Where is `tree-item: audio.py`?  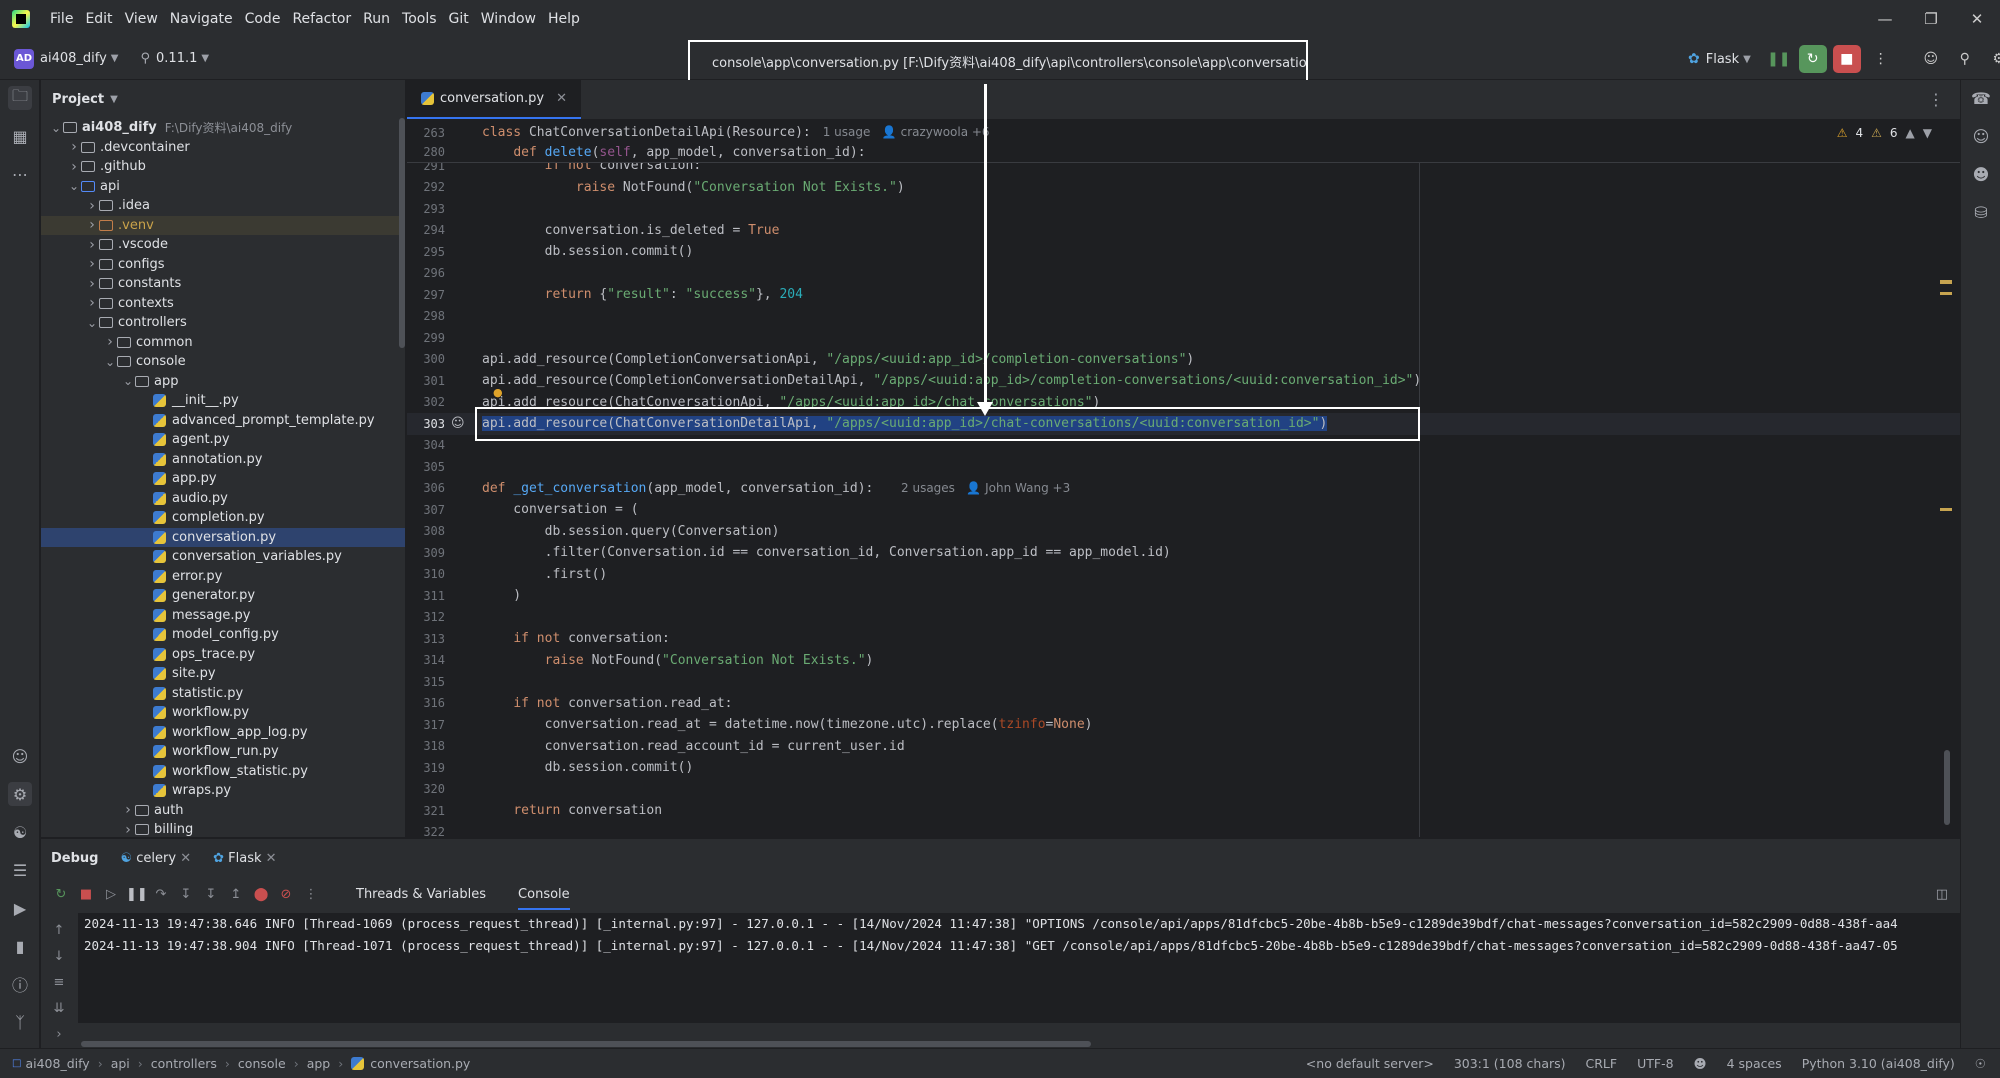 tree-item: audio.py is located at coordinates (223, 499).